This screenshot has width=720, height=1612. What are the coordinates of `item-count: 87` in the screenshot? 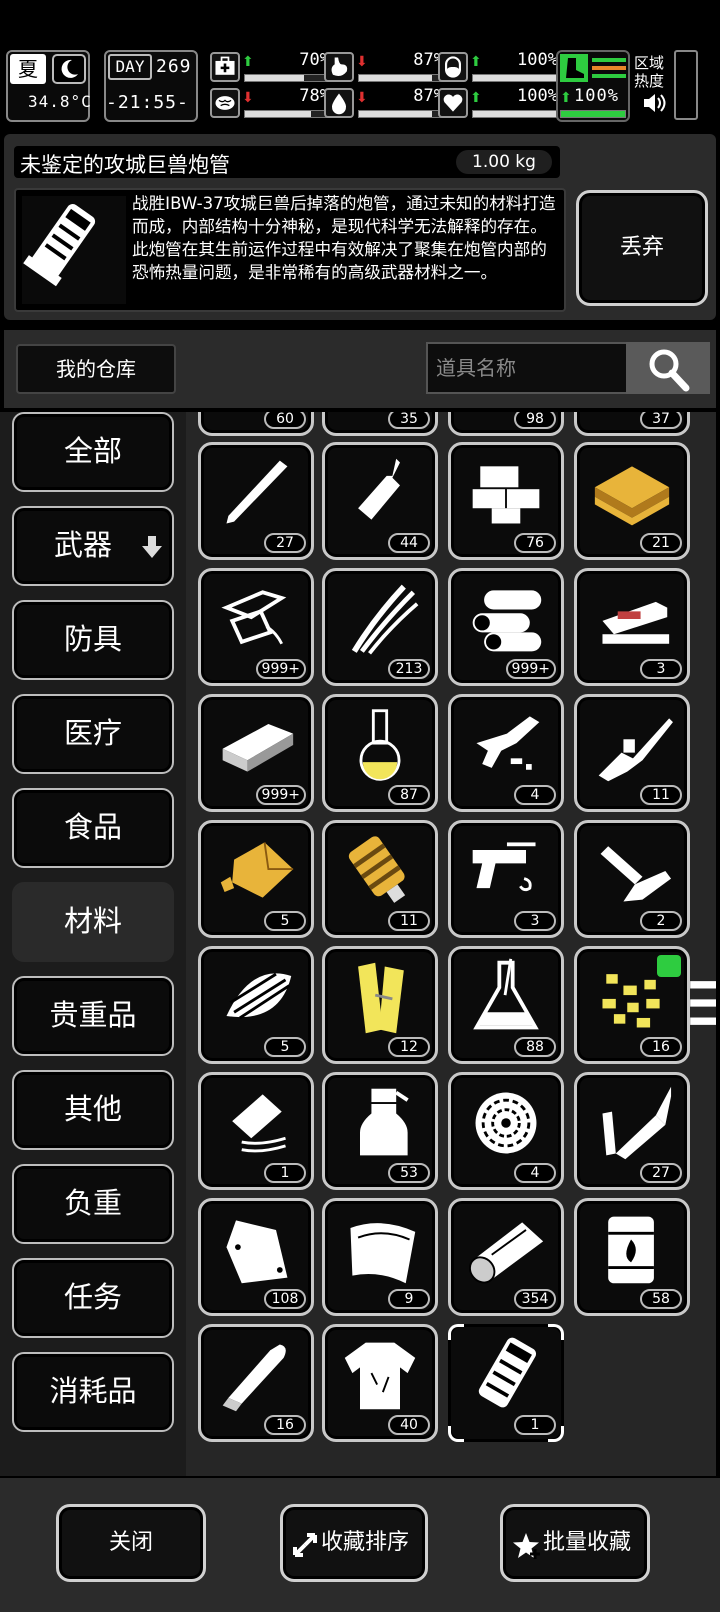 It's located at (409, 795).